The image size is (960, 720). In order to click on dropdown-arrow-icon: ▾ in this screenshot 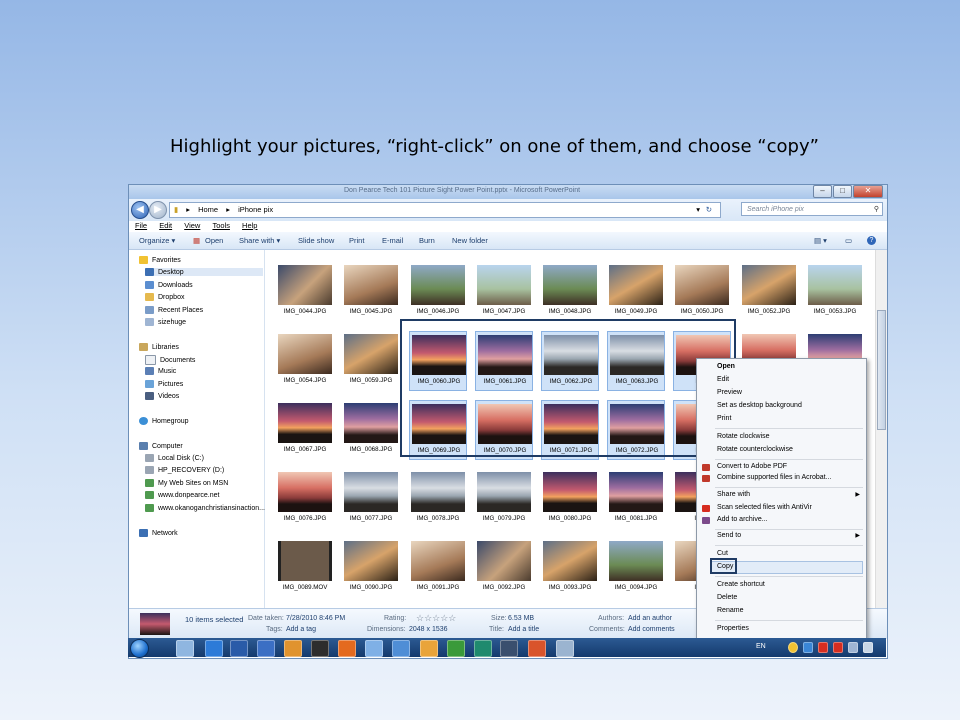, I will do `click(698, 210)`.